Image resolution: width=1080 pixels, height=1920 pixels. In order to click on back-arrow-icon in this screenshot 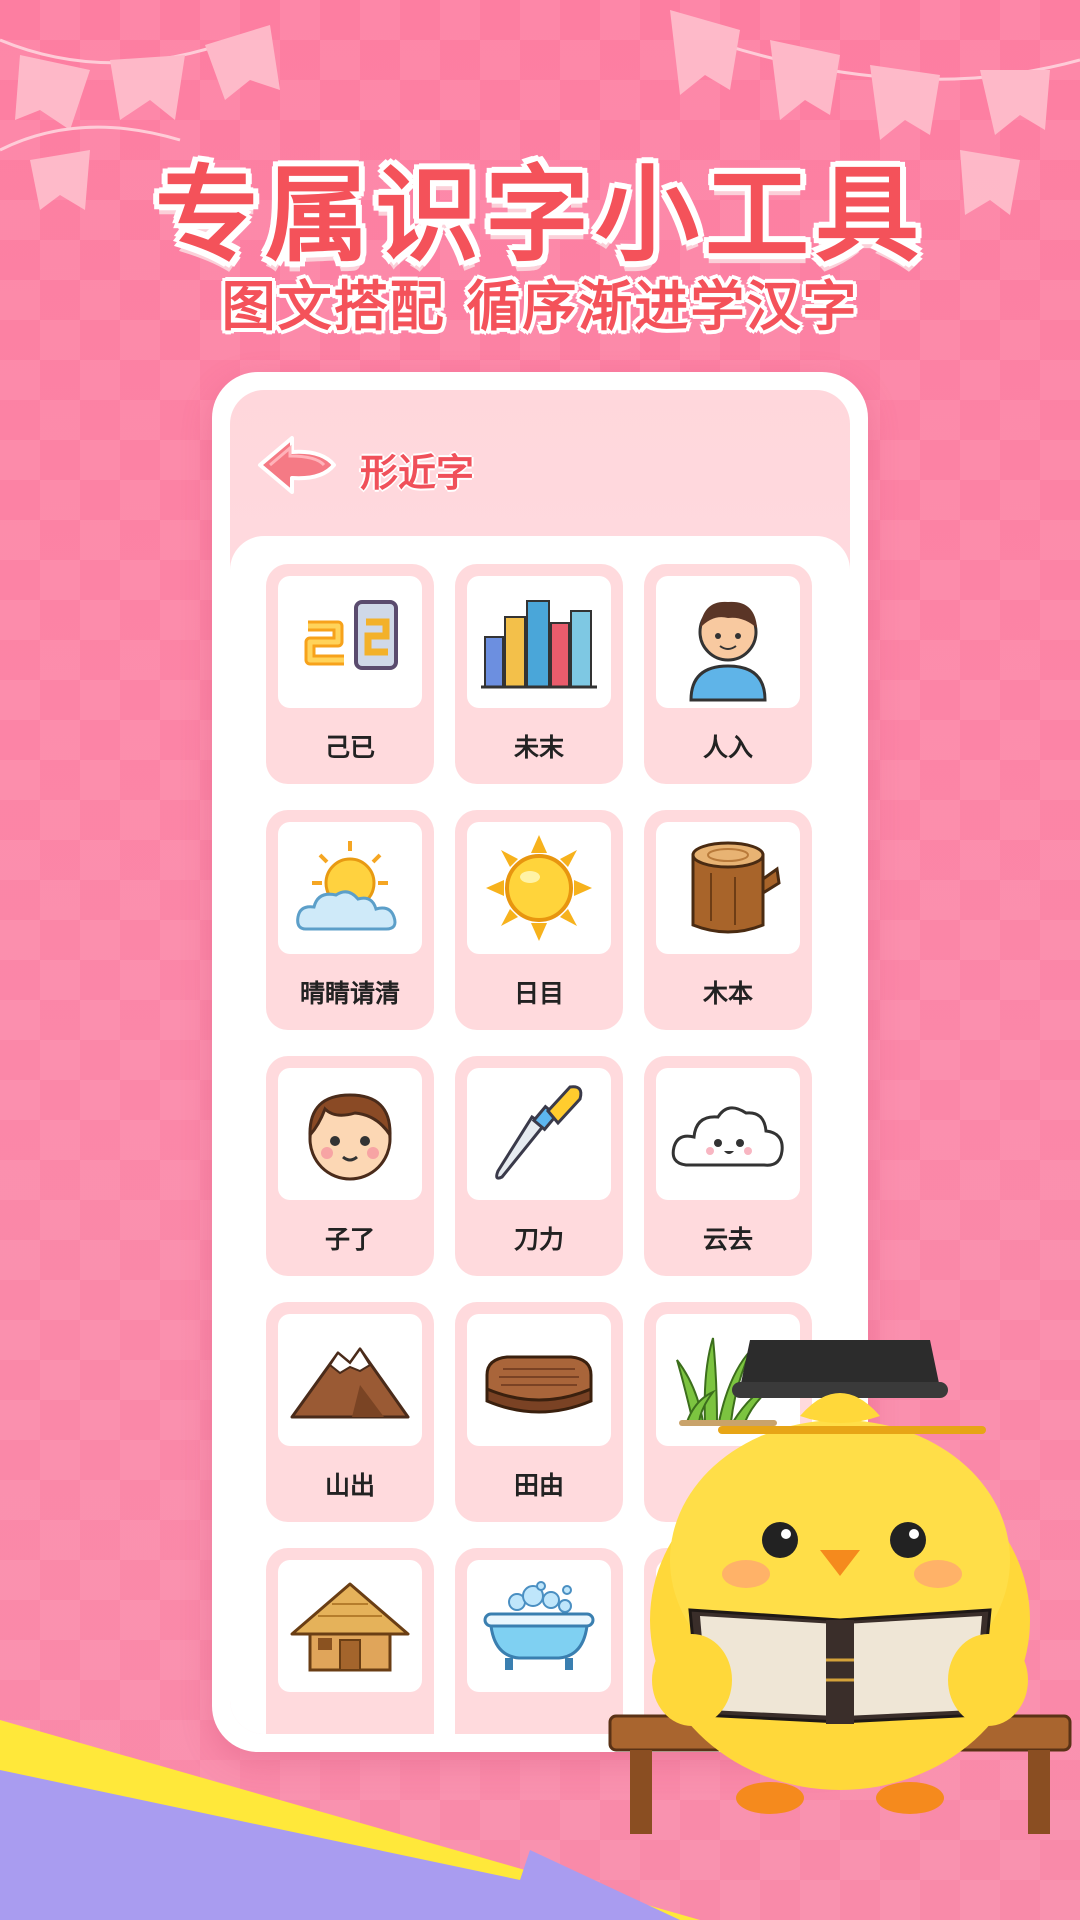, I will do `click(297, 465)`.